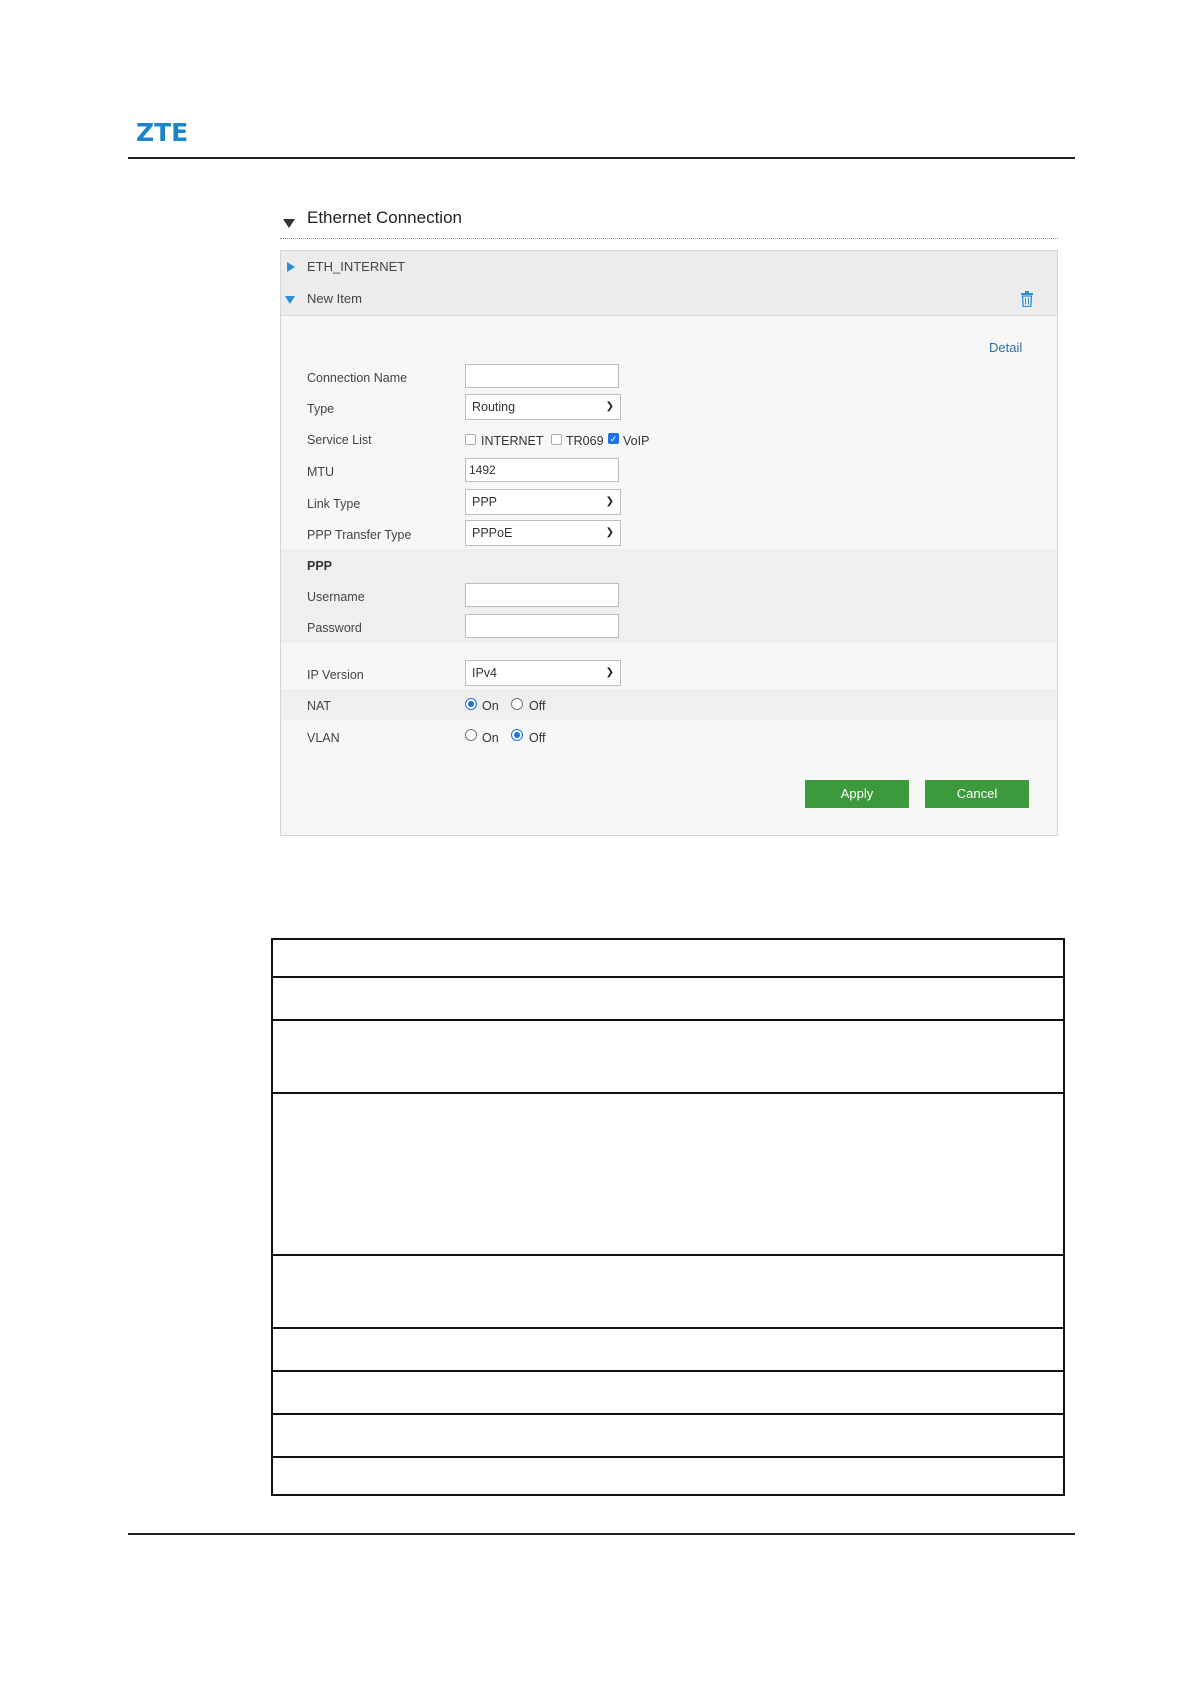  What do you see at coordinates (543, 502) in the screenshot?
I see `link-type-select: PPP ❯` at bounding box center [543, 502].